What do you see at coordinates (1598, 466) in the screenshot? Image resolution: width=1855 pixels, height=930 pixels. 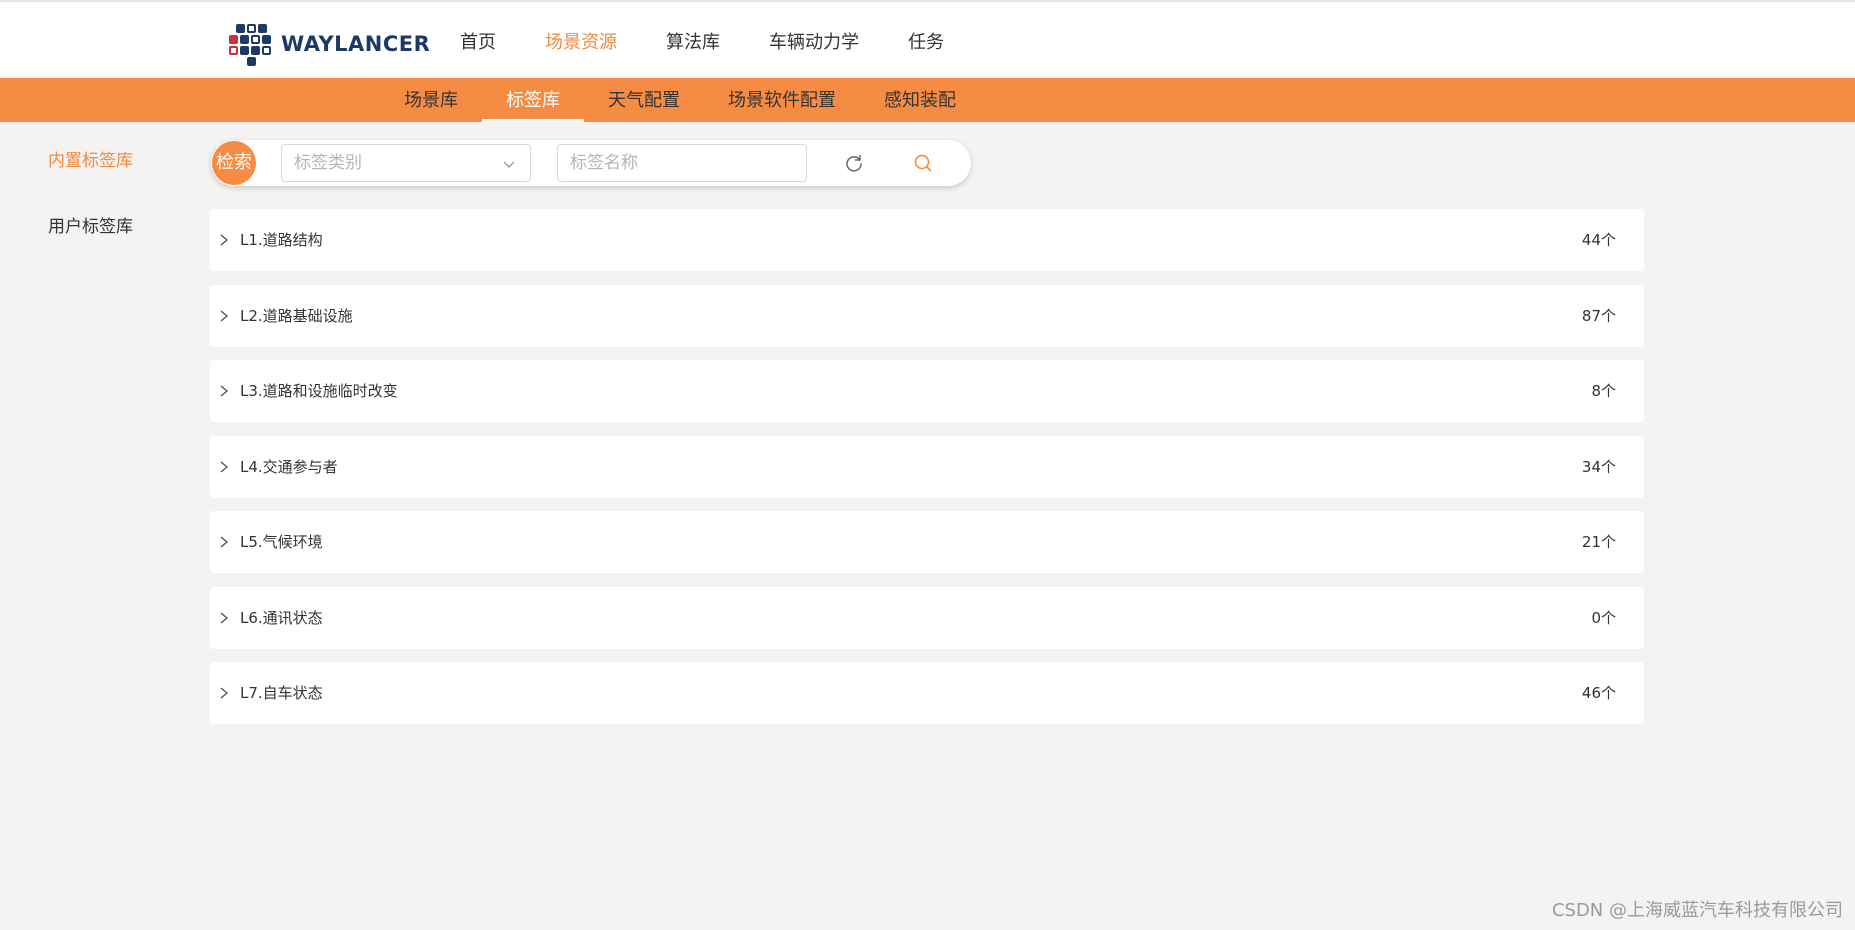 I see `tag-count: 34个` at bounding box center [1598, 466].